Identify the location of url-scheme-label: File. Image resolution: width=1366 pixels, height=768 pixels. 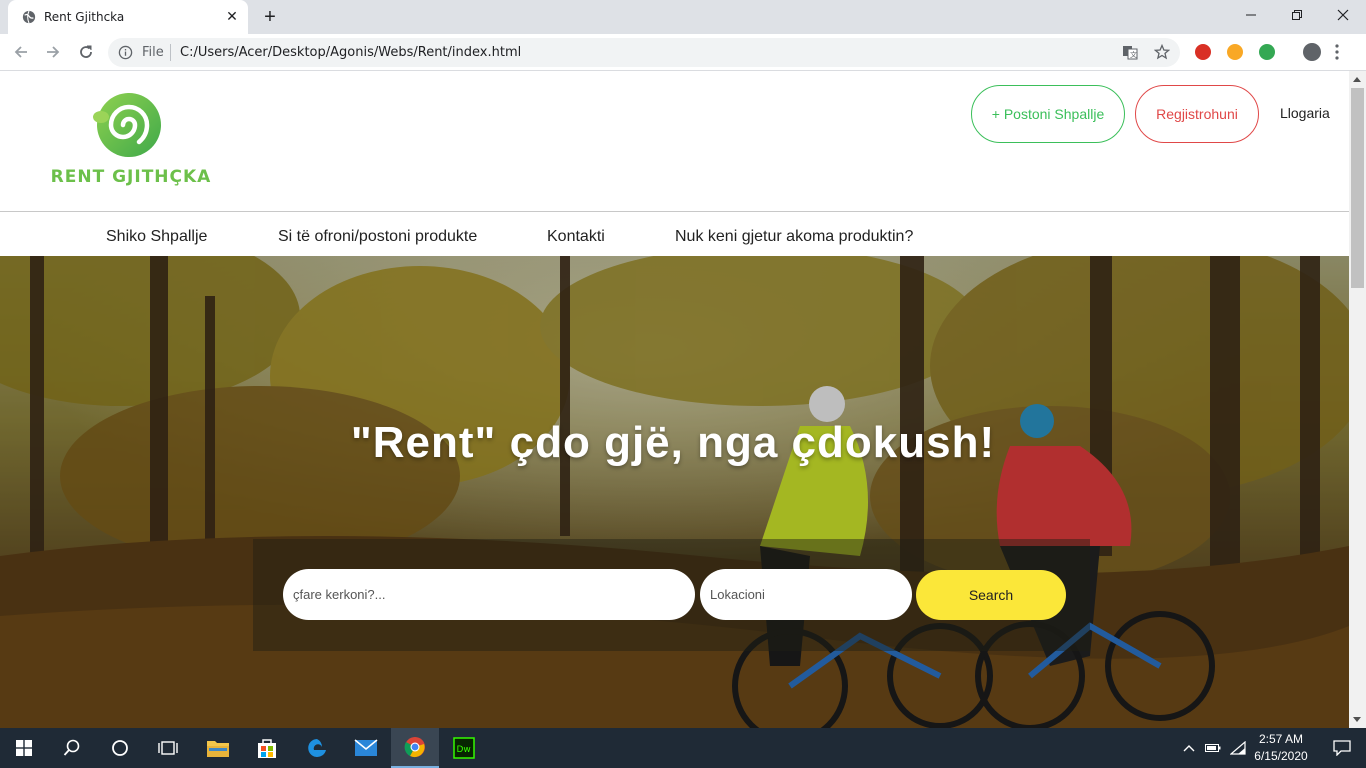
(153, 52).